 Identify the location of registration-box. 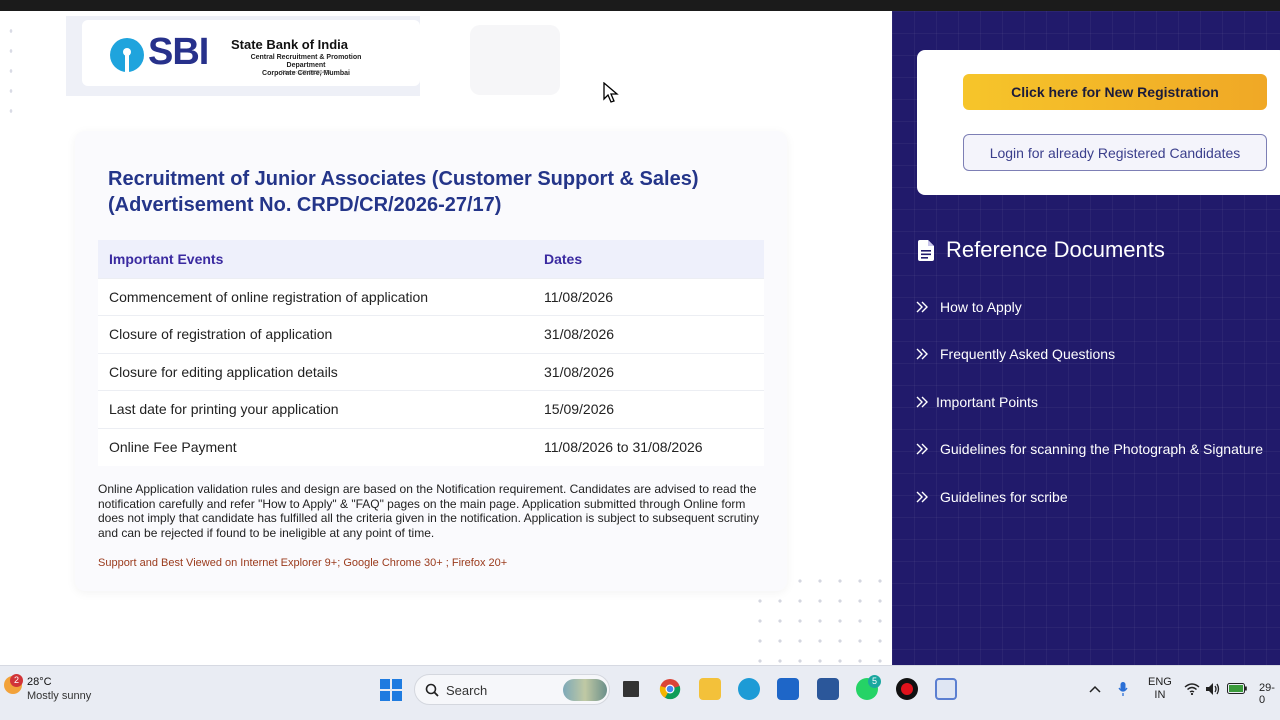
(1098, 122).